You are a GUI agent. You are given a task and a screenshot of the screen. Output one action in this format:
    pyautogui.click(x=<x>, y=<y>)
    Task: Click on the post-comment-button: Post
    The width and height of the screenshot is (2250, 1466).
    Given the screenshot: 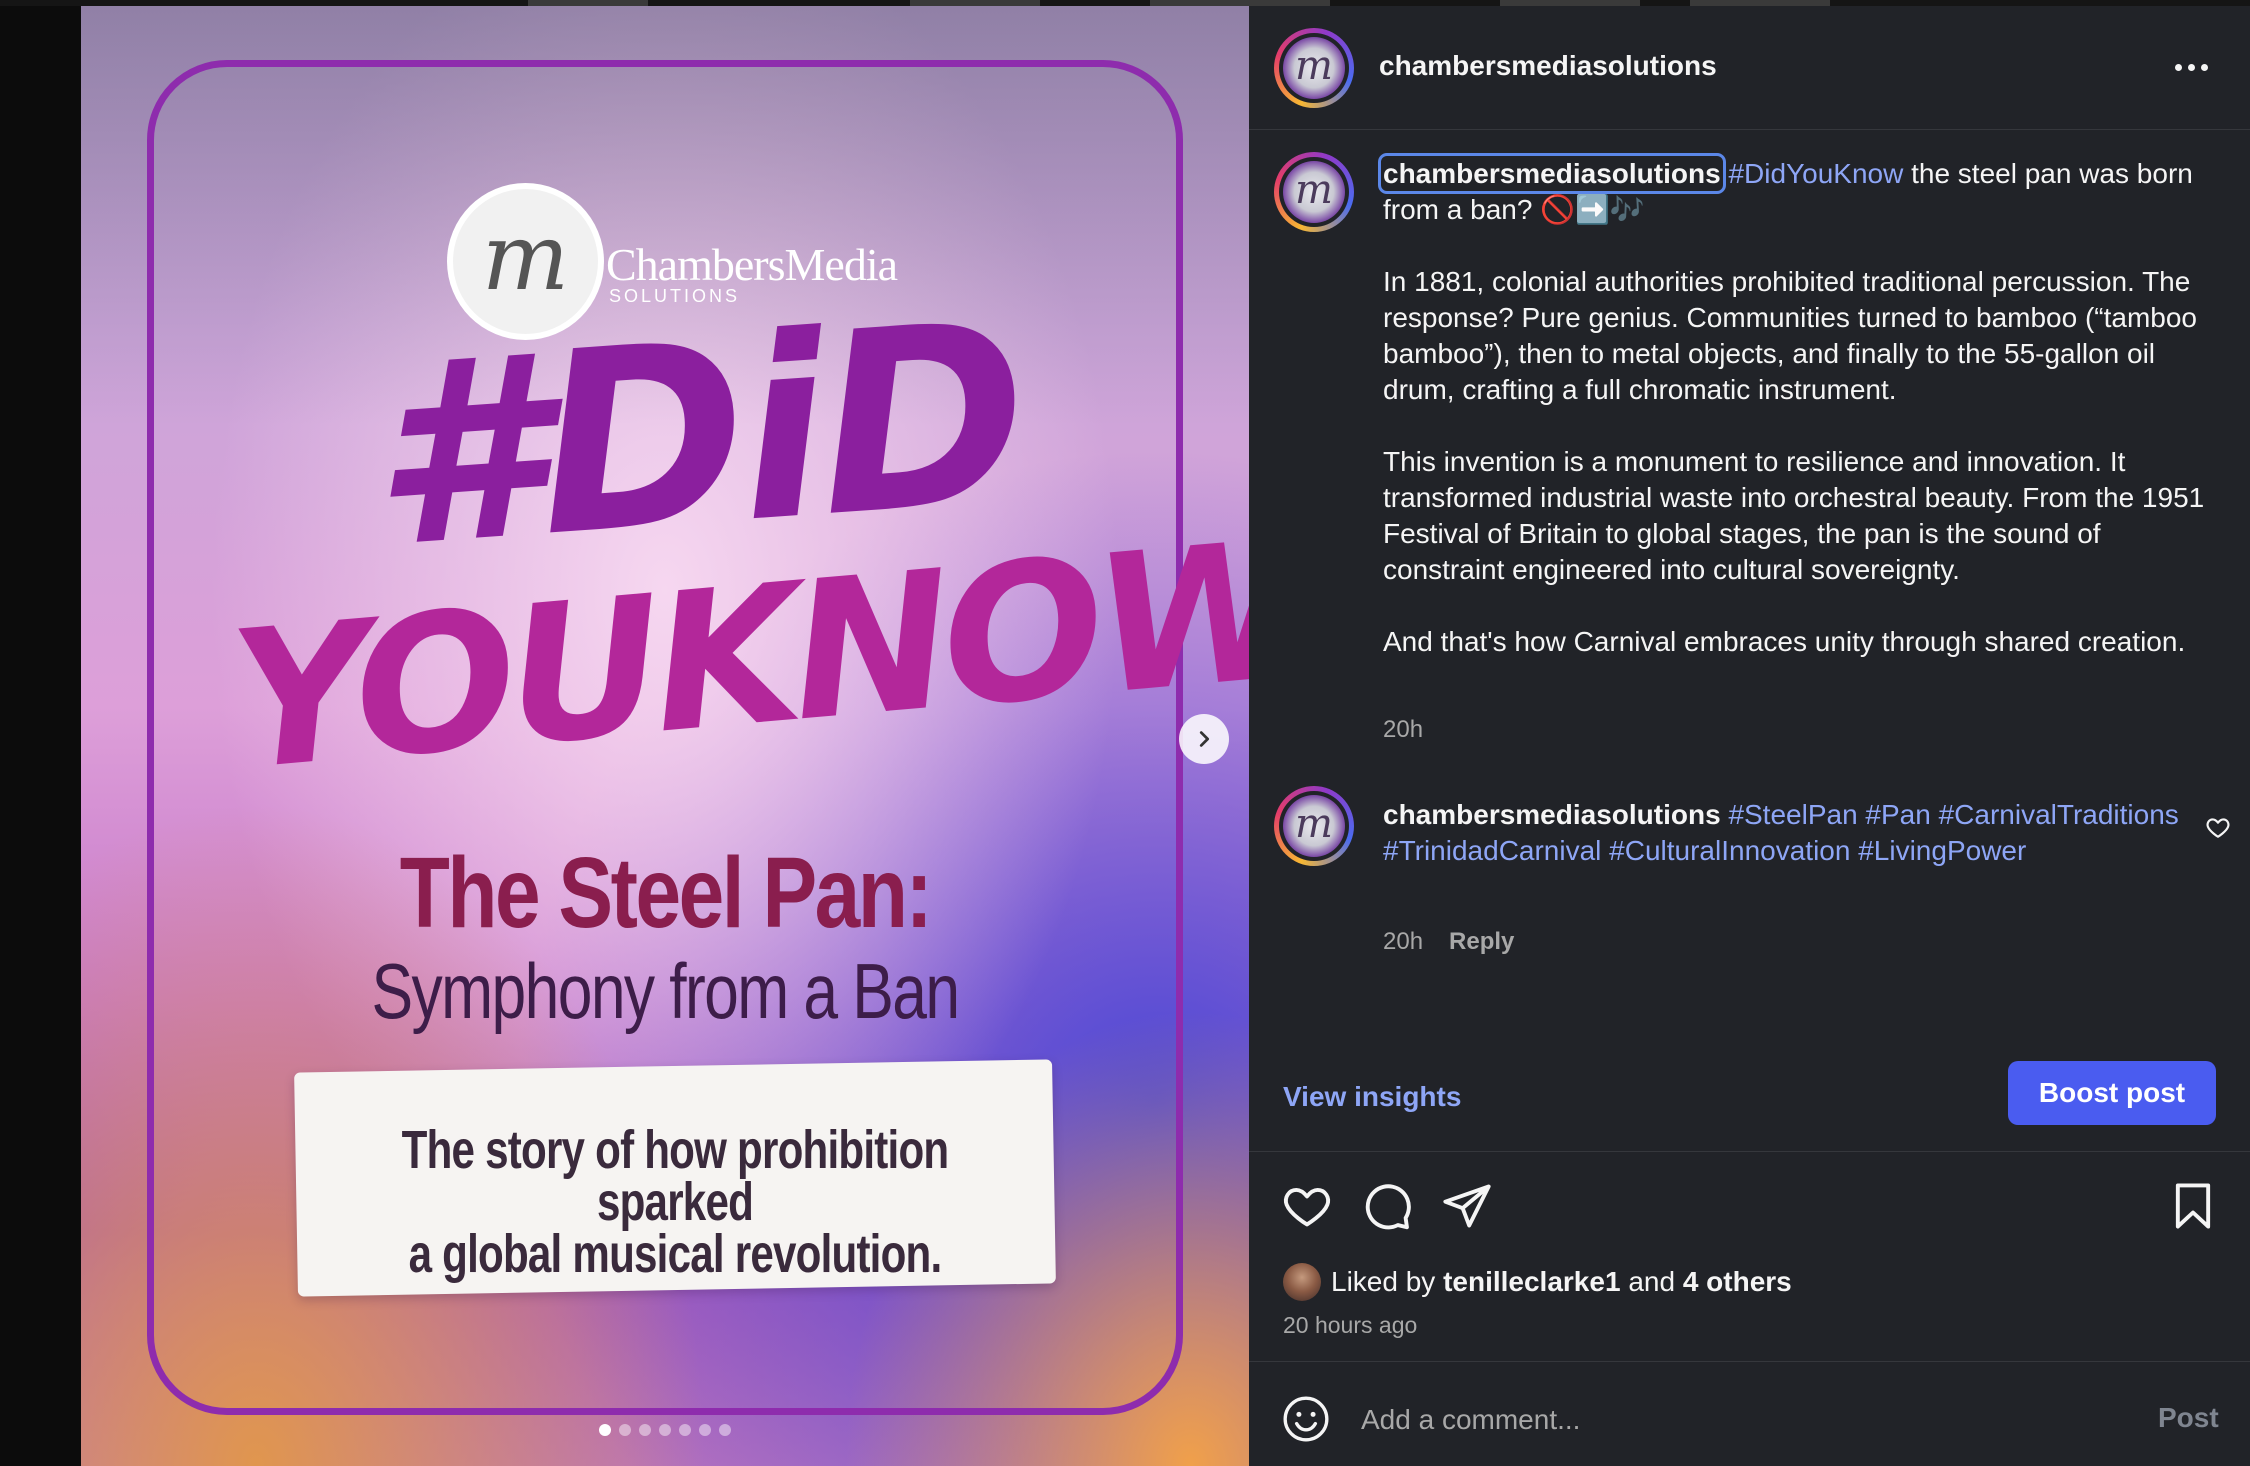 What is the action you would take?
    pyautogui.click(x=2188, y=1418)
    